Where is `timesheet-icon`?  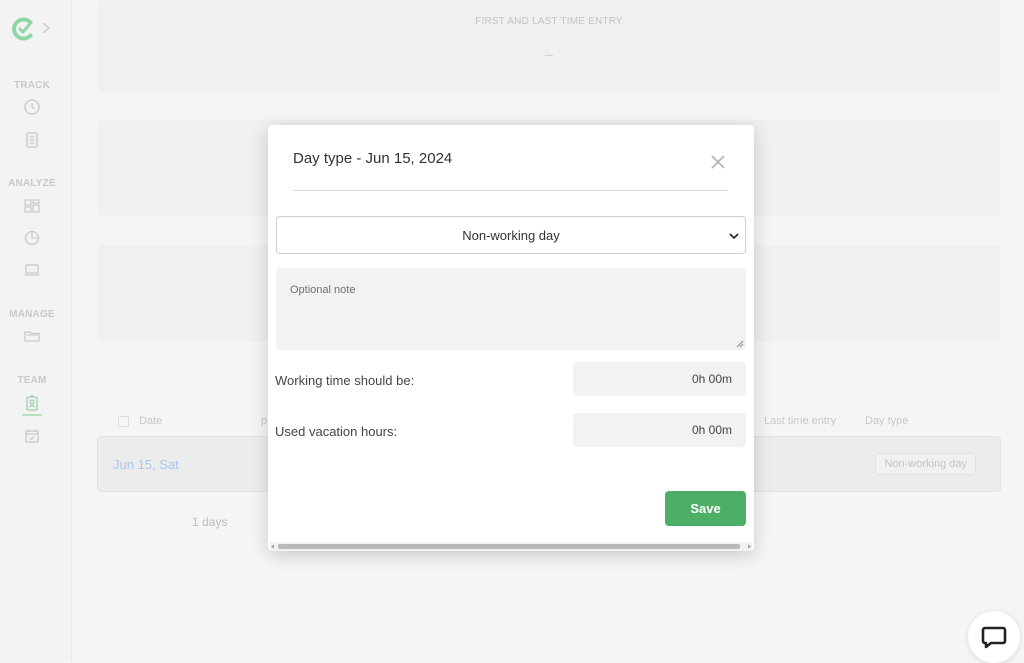
timesheet-icon is located at coordinates (32, 140).